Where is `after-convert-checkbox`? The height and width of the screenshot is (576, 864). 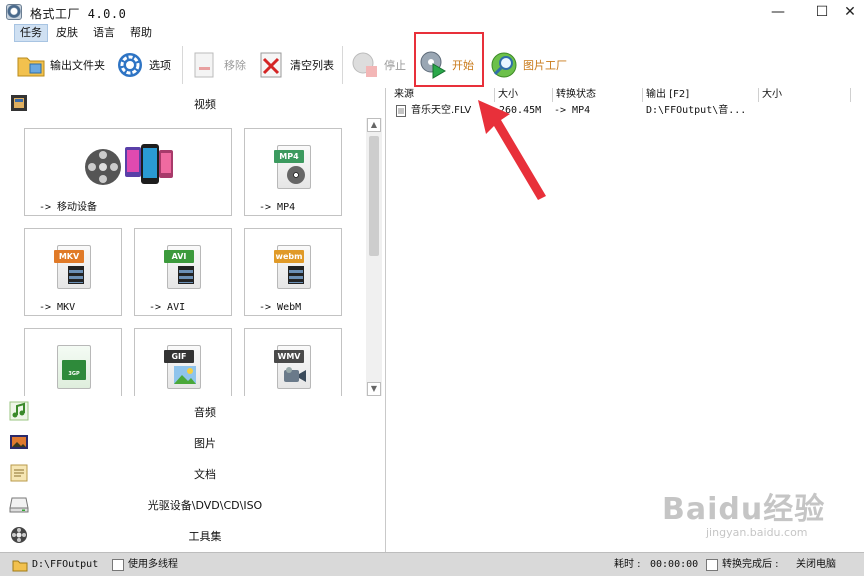
after-convert-checkbox is located at coordinates (712, 565).